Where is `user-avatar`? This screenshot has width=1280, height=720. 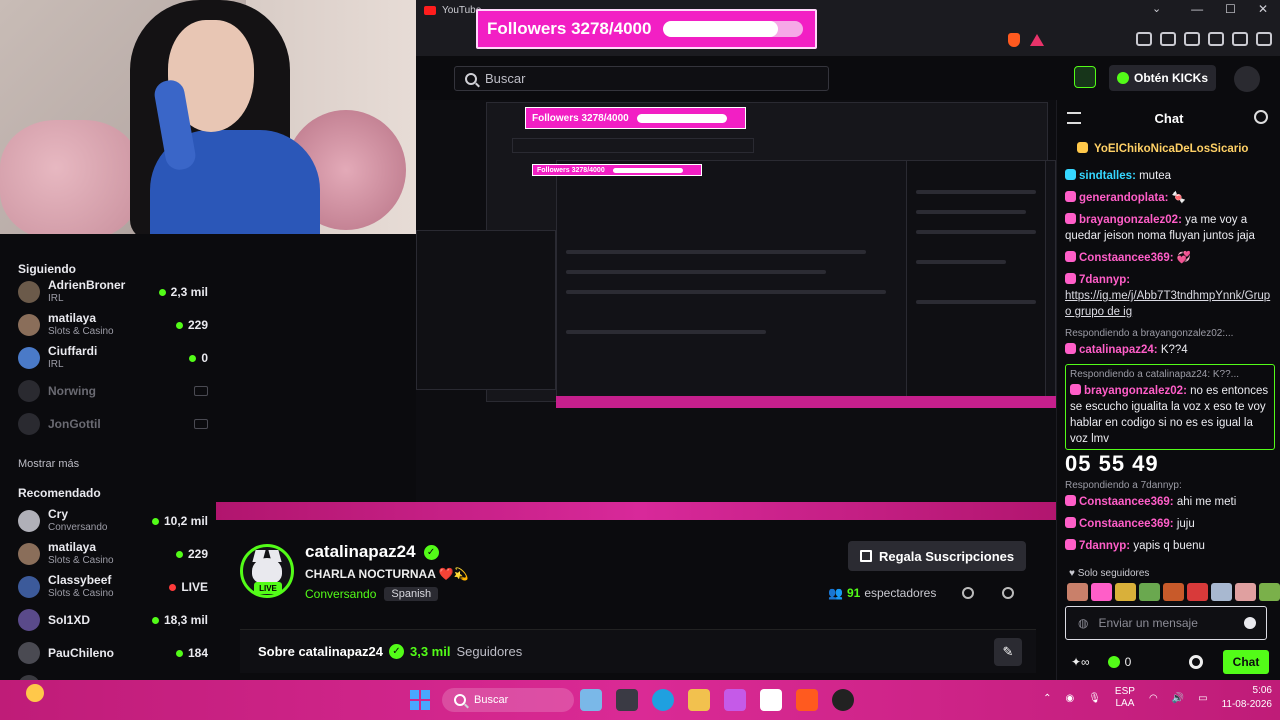 user-avatar is located at coordinates (1247, 79).